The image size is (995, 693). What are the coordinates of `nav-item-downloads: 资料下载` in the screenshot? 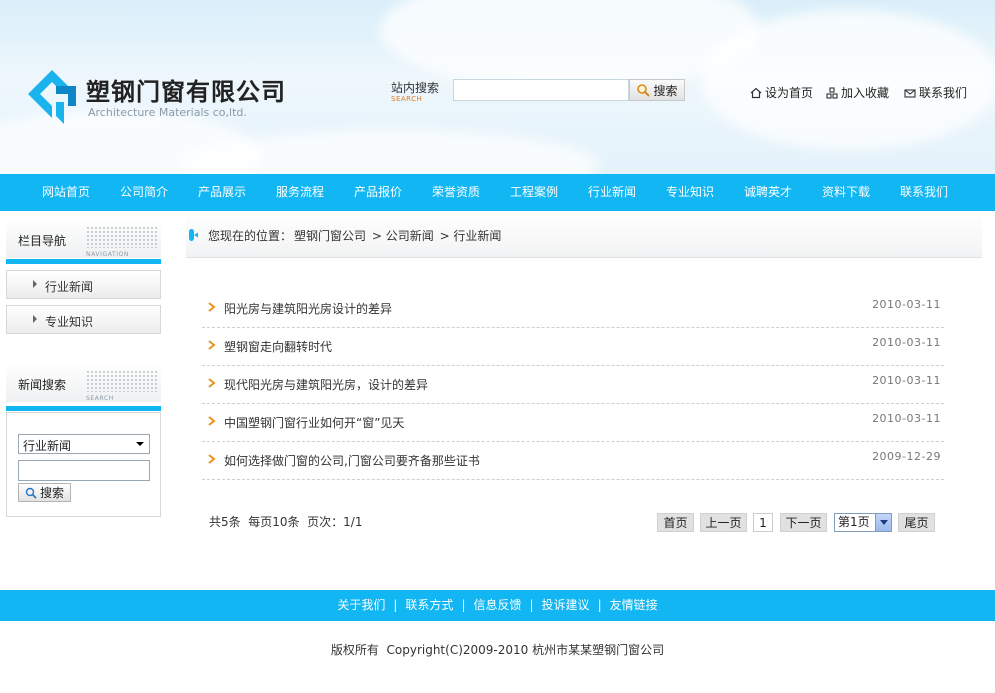 It's located at (846, 192).